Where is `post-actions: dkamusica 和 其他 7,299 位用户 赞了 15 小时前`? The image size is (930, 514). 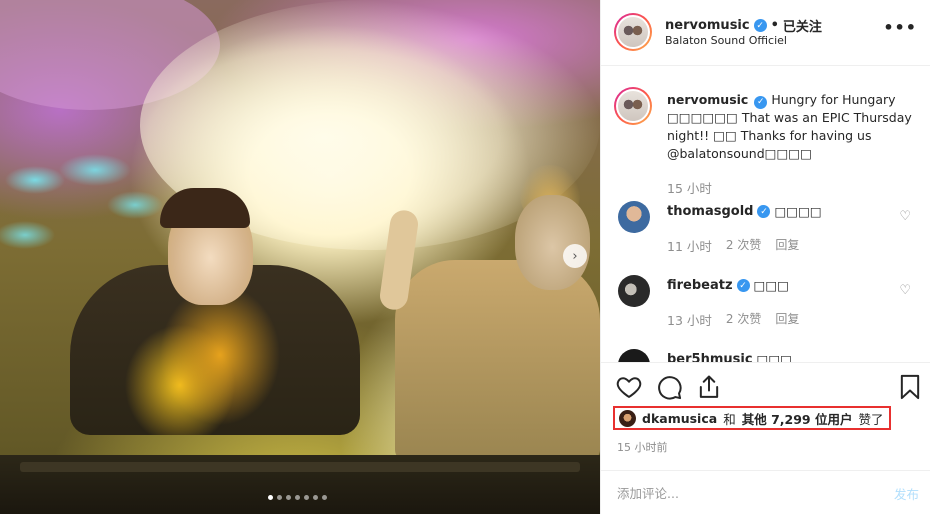
post-actions: dkamusica 和 其他 7,299 位用户 赞了 15 小时前 is located at coordinates (765, 416).